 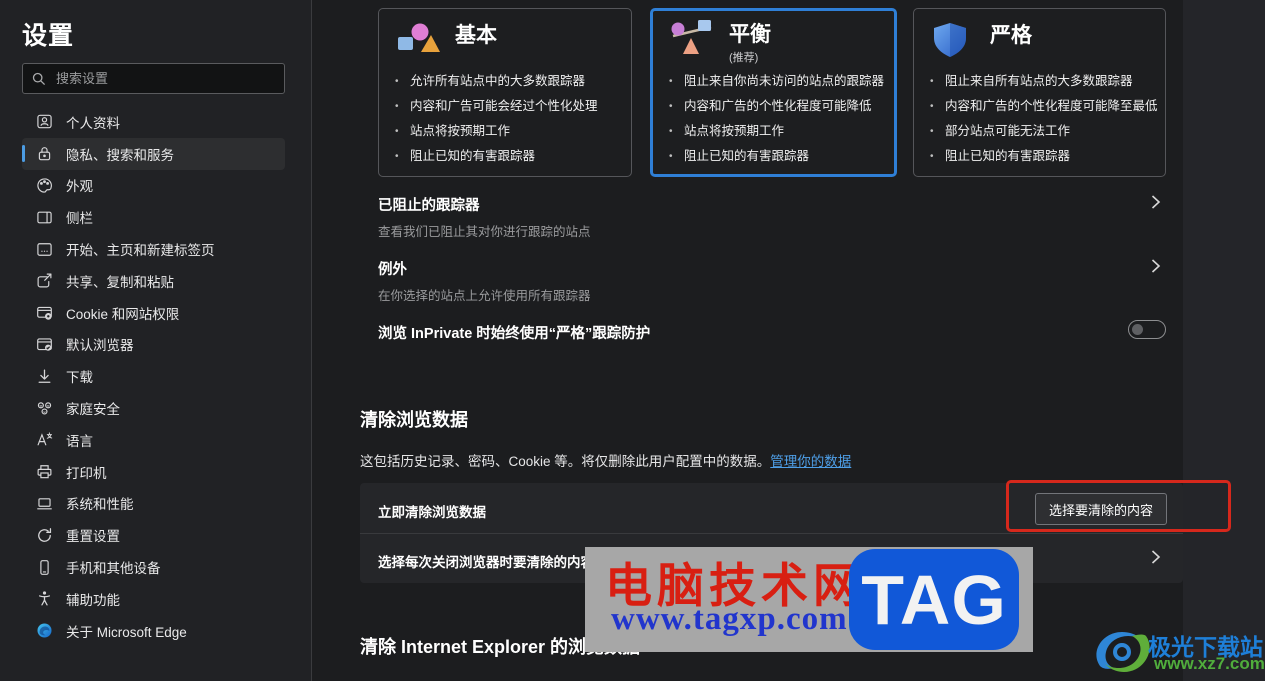 I want to click on sidebar-item-cookies-permissions: Cookie 和网站权限, so click(x=153, y=313).